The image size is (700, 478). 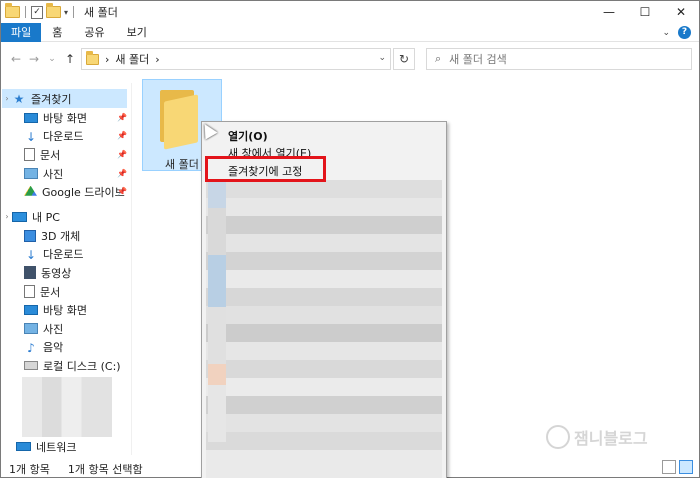 What do you see at coordinates (558, 437) in the screenshot?
I see `watermark-logo-icon` at bounding box center [558, 437].